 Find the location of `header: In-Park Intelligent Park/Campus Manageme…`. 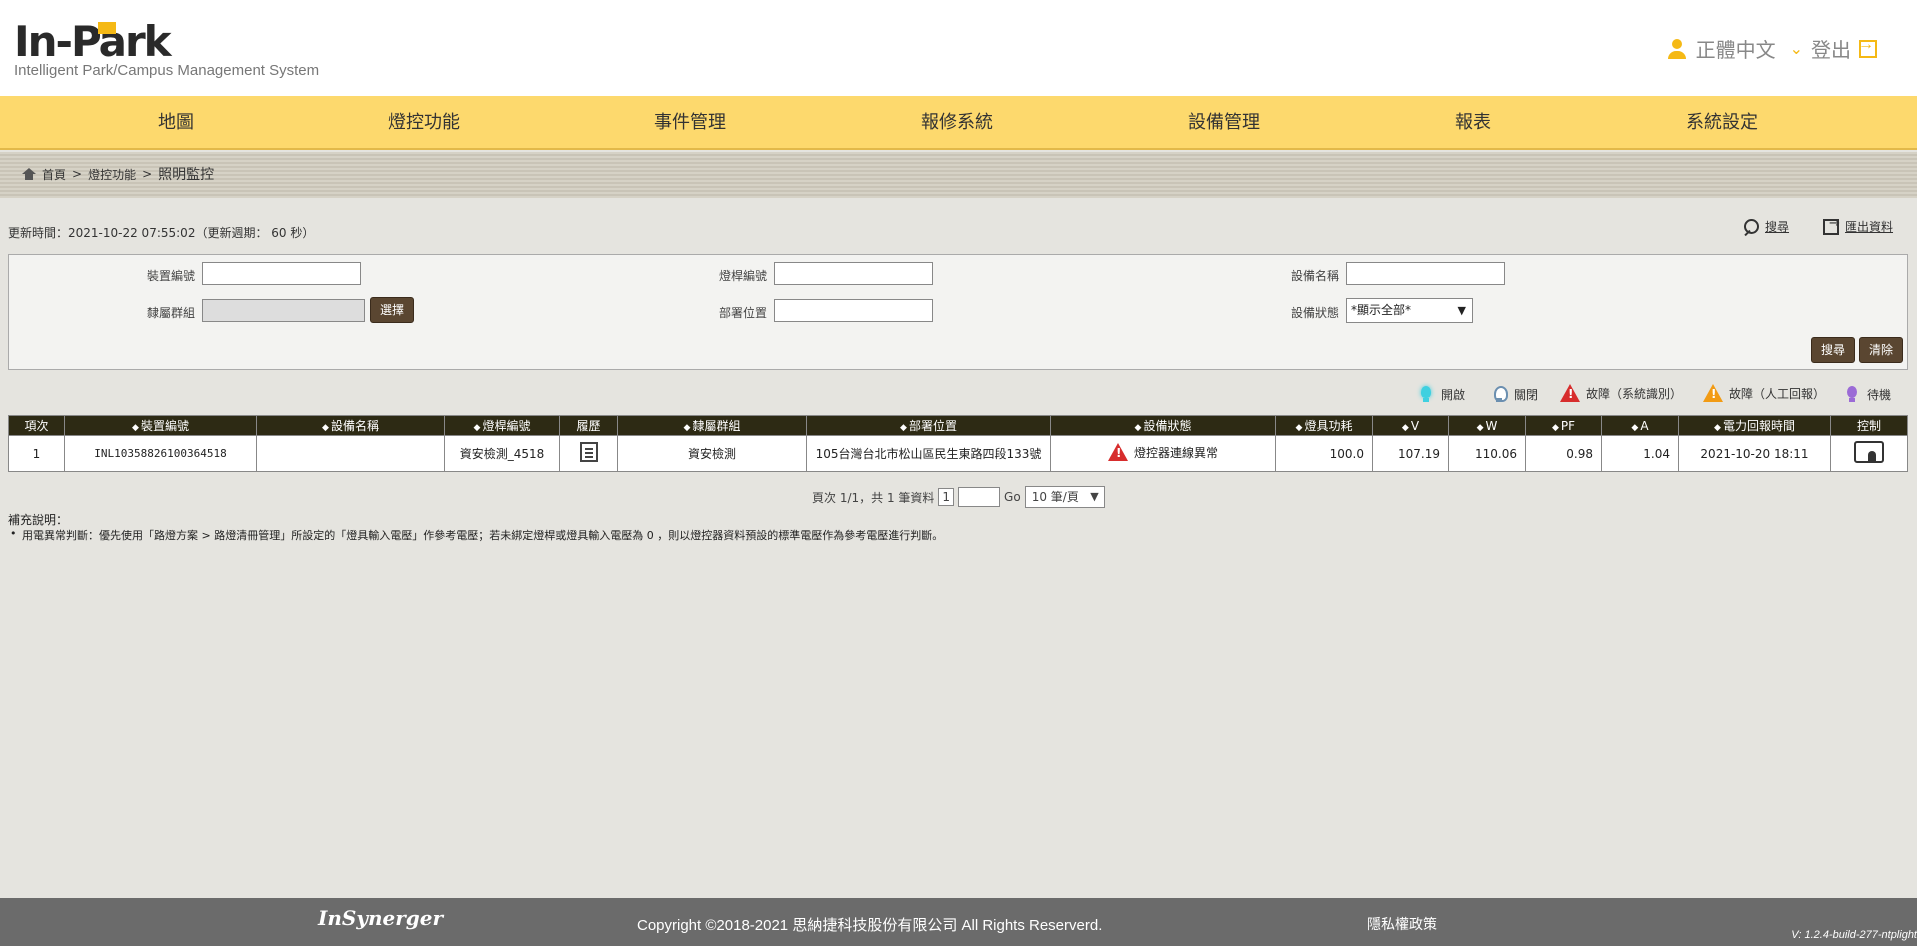

header: In-Park Intelligent Park/Campus Manageme… is located at coordinates (958, 48).